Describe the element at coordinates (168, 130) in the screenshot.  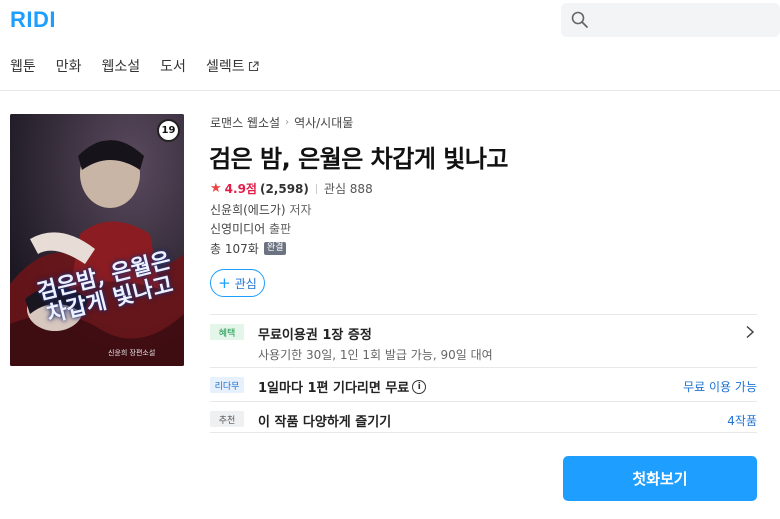
I see `age-rating-badge: 19` at that location.